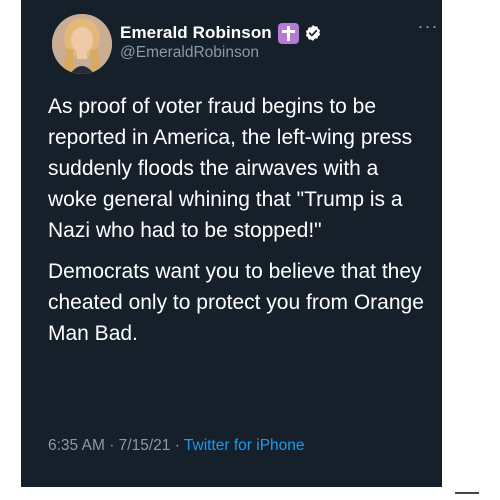 Image resolution: width=500 pixels, height=500 pixels. I want to click on avatar-image, so click(82, 44).